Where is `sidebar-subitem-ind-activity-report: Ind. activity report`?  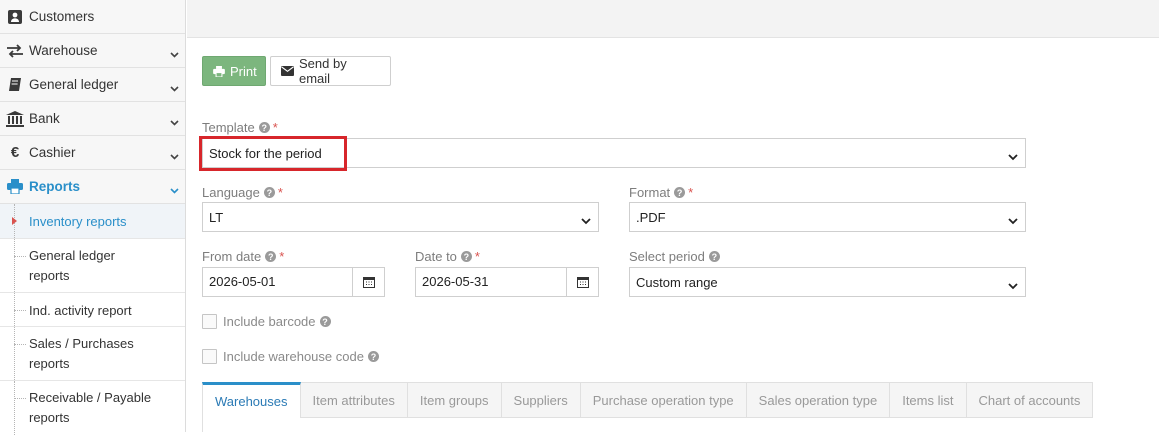 sidebar-subitem-ind-activity-report: Ind. activity report is located at coordinates (92, 310).